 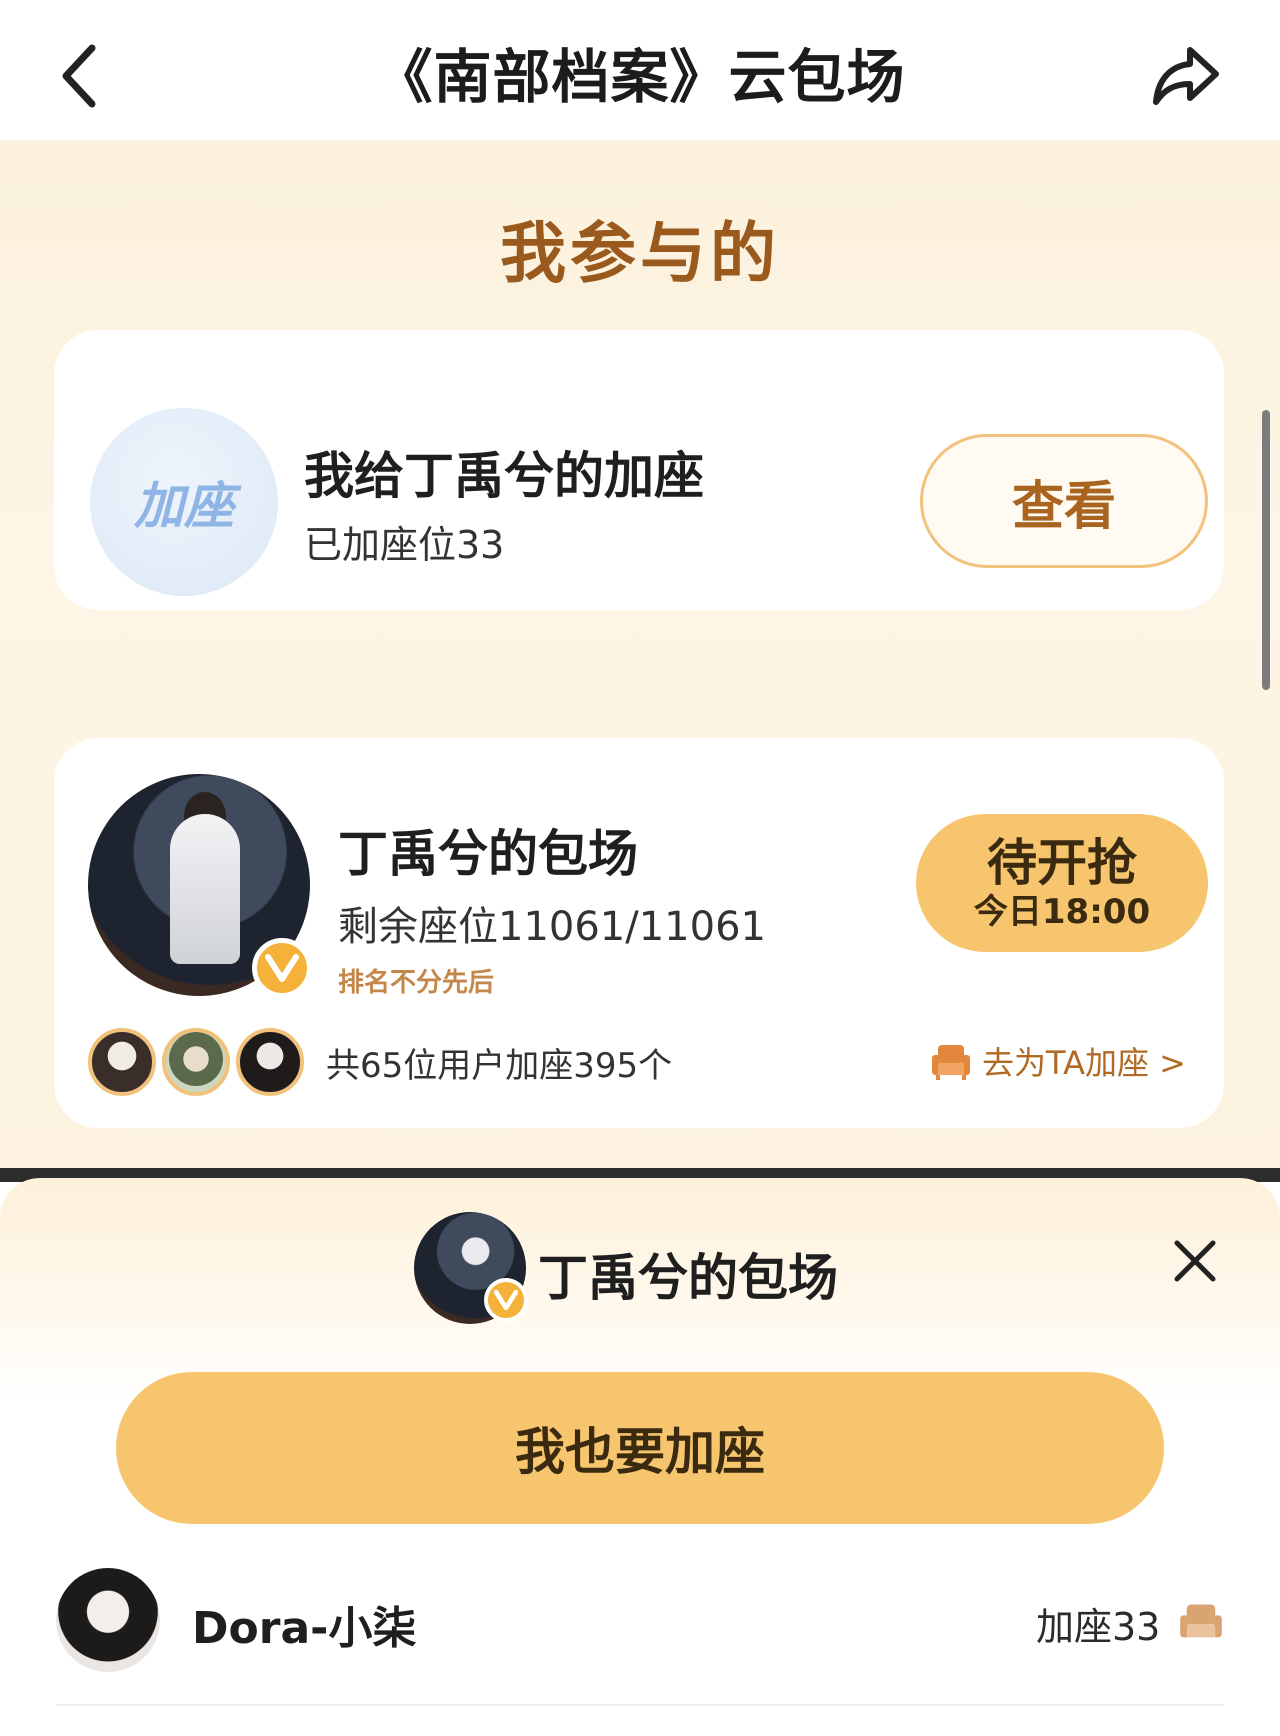 I want to click on go-add-seat-label: 去为TA加座 >, so click(x=1084, y=1063).